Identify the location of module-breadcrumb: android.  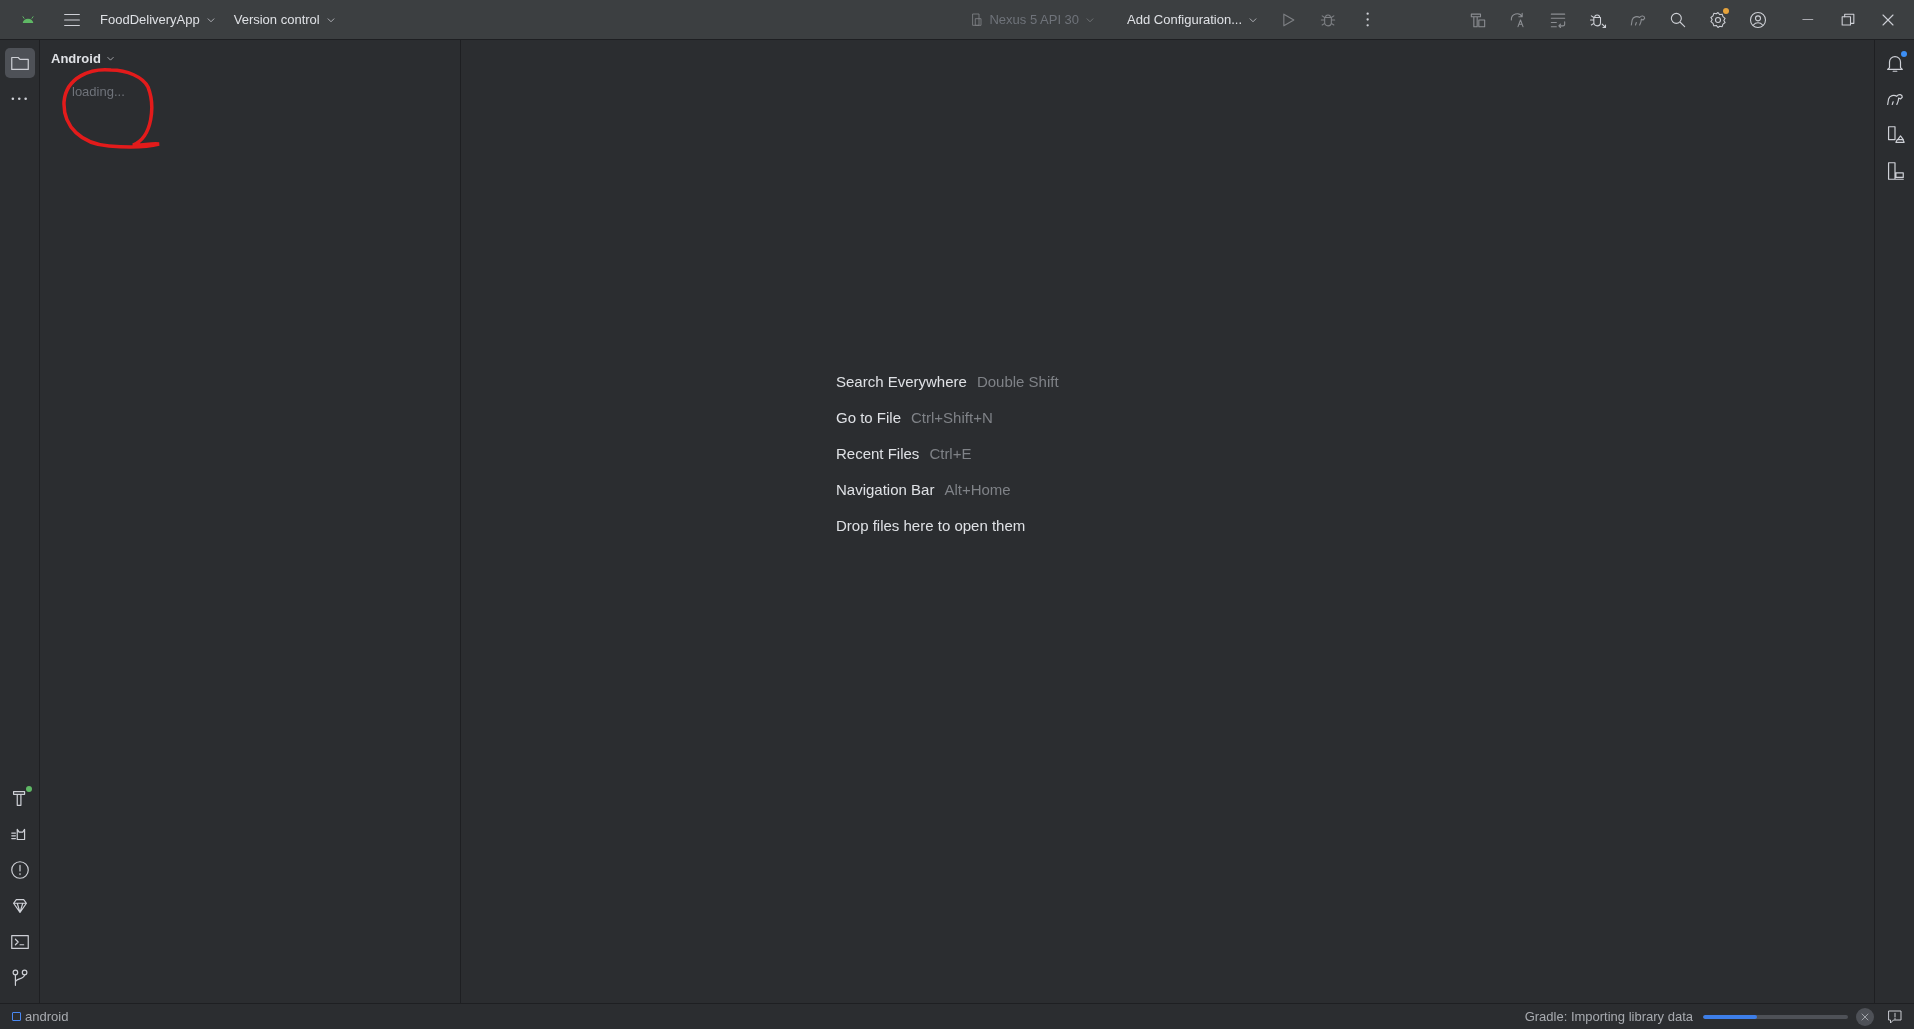
(40, 1016).